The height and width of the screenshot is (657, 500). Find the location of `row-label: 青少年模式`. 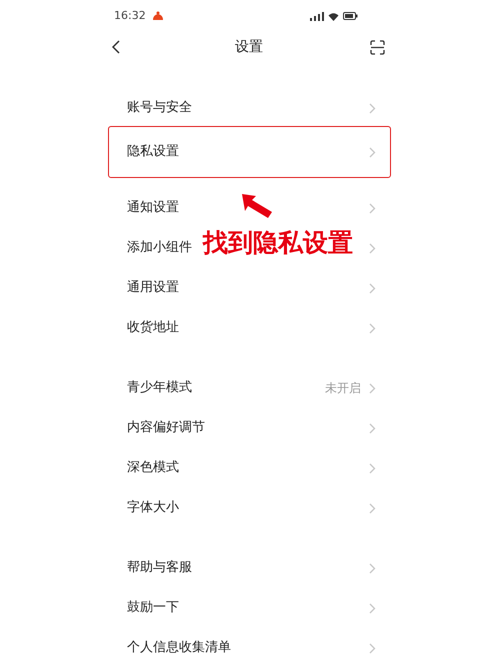

row-label: 青少年模式 is located at coordinates (159, 388).